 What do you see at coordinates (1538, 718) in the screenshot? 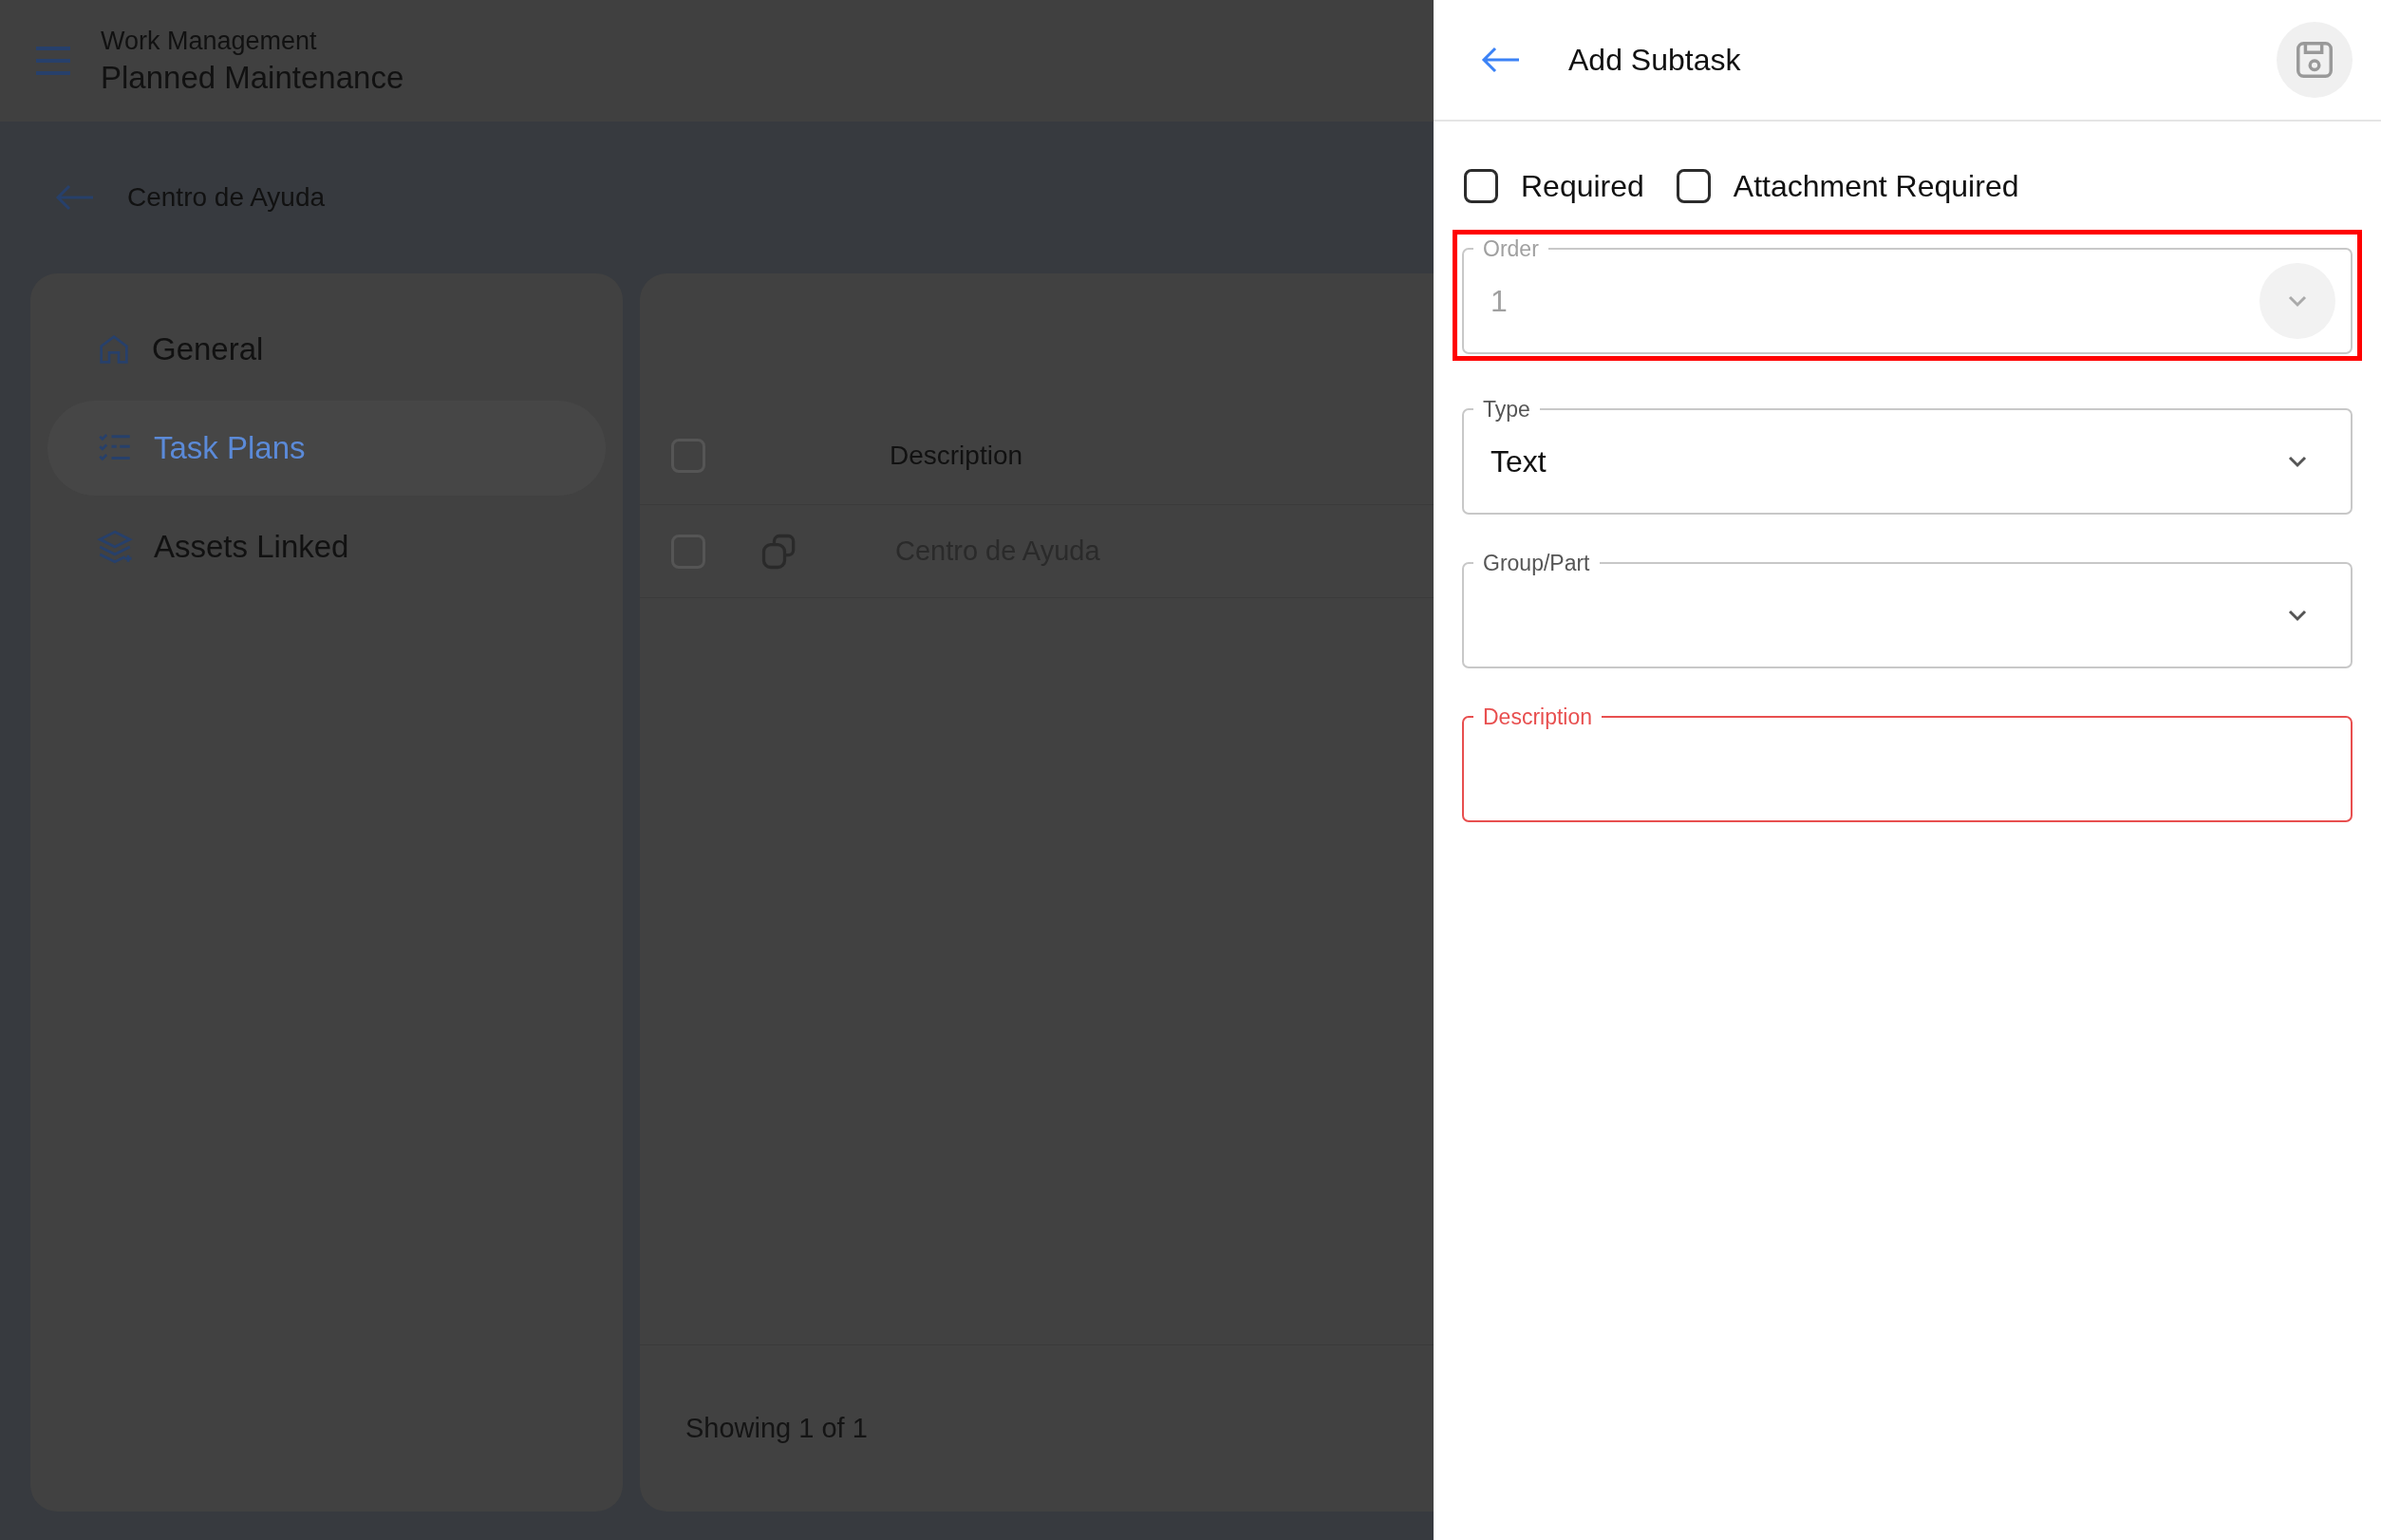
I see `field-label: Description` at bounding box center [1538, 718].